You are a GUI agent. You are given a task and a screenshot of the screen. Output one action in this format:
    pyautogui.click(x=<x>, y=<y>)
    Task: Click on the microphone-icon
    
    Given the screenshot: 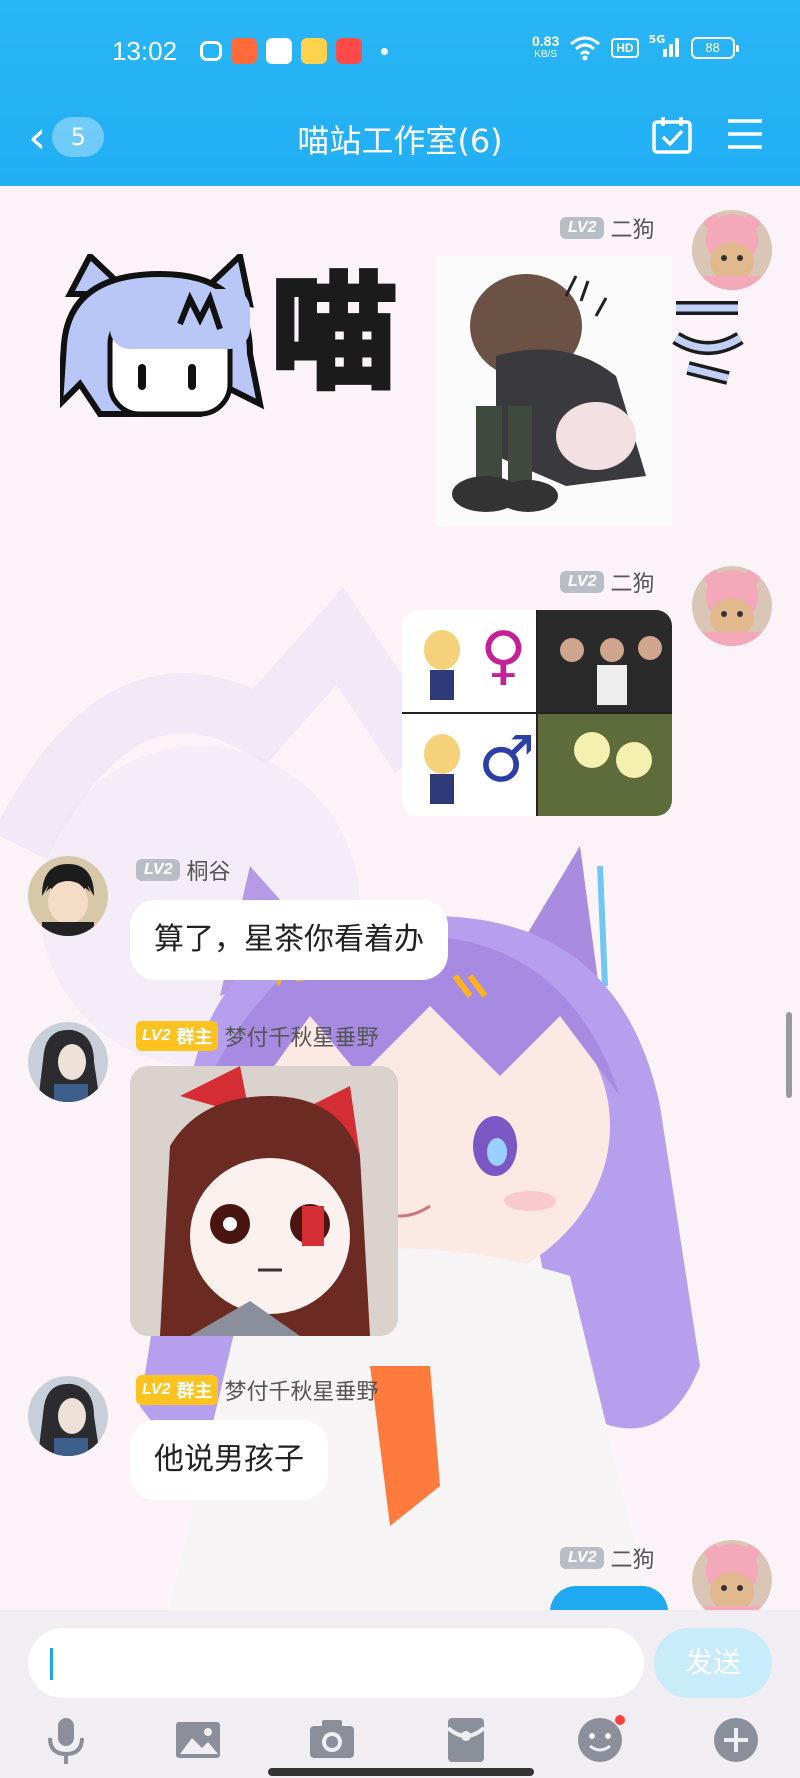 What is the action you would take?
    pyautogui.click(x=66, y=1740)
    